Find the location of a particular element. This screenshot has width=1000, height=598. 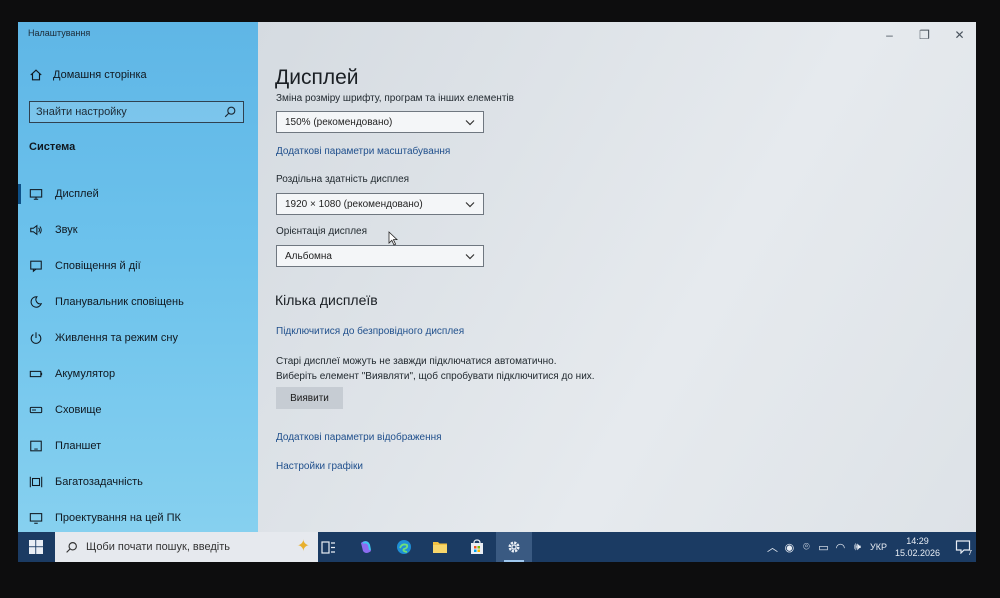

sidebar-item-label: Проектування на цей ПК is located at coordinates (118, 518).